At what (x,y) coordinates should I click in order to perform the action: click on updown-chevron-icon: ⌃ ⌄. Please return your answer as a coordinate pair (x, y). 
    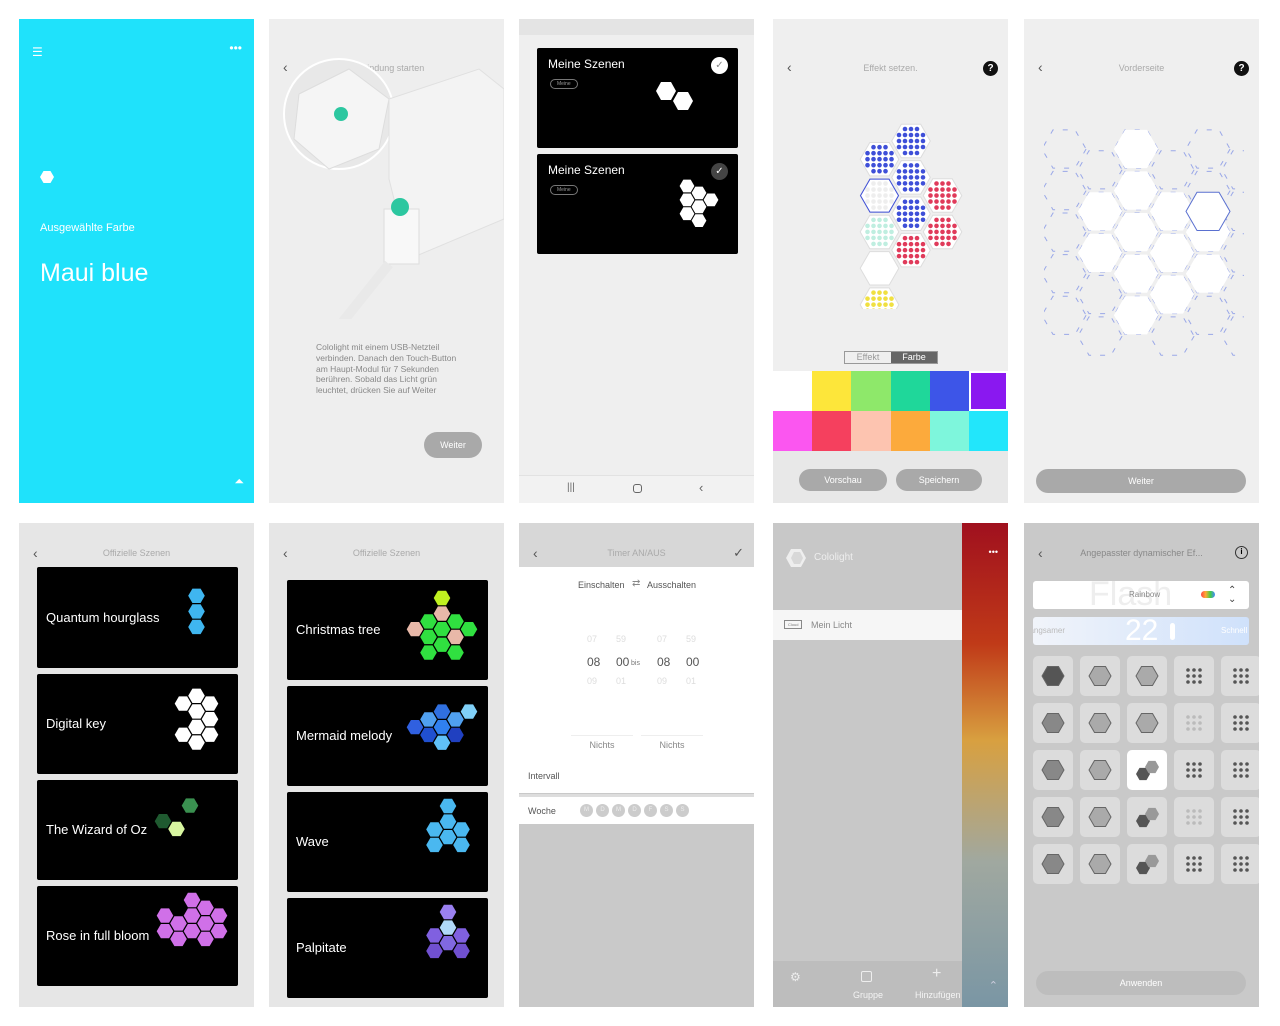
    Looking at the image, I should click on (1232, 595).